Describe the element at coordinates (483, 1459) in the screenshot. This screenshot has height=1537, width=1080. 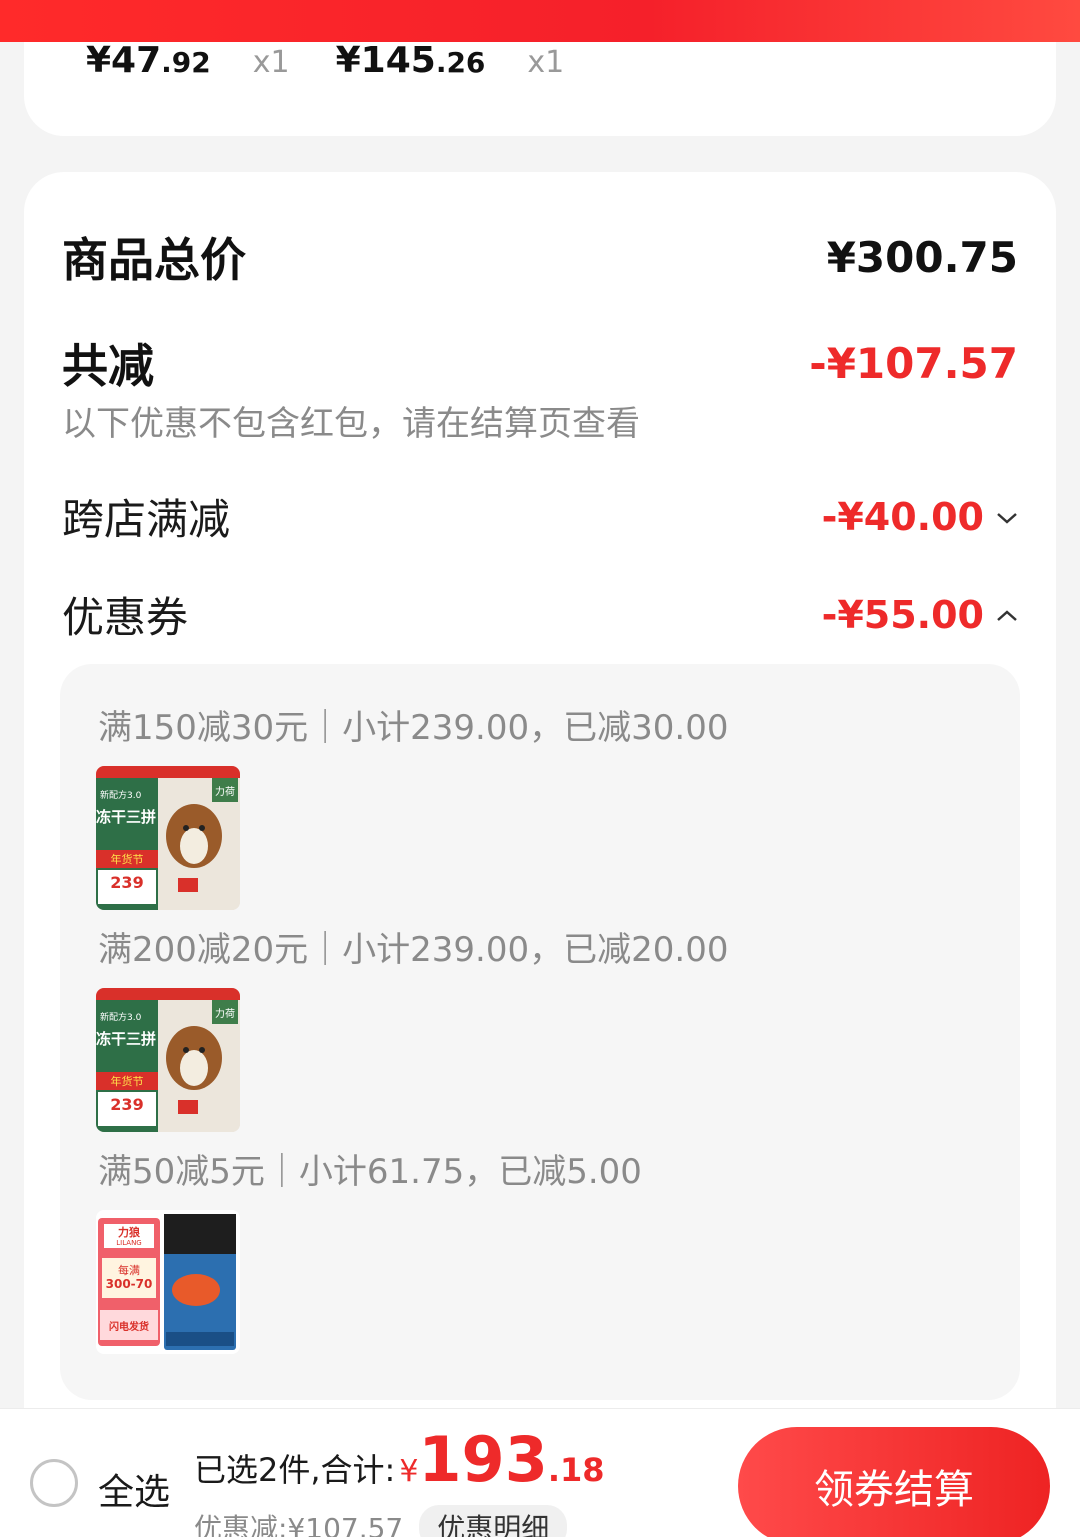
I see `total-amount-main: 193` at that location.